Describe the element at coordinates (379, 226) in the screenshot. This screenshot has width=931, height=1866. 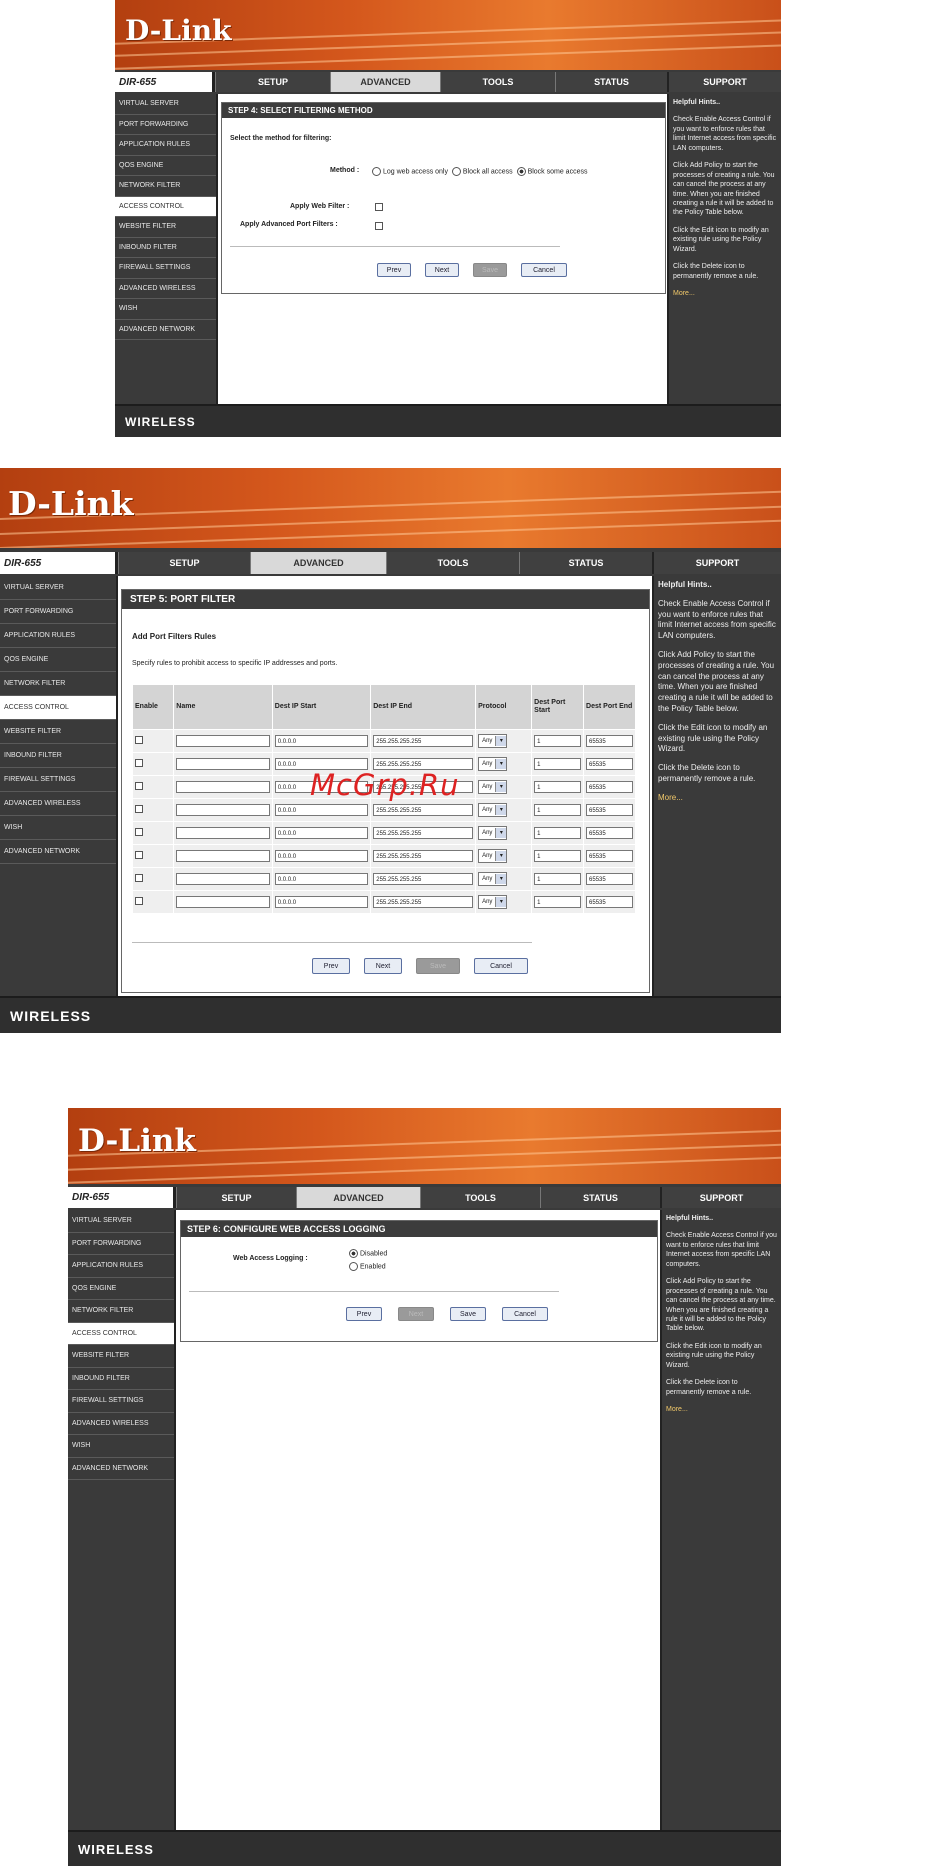
I see `adv-port-filter-checkbox` at that location.